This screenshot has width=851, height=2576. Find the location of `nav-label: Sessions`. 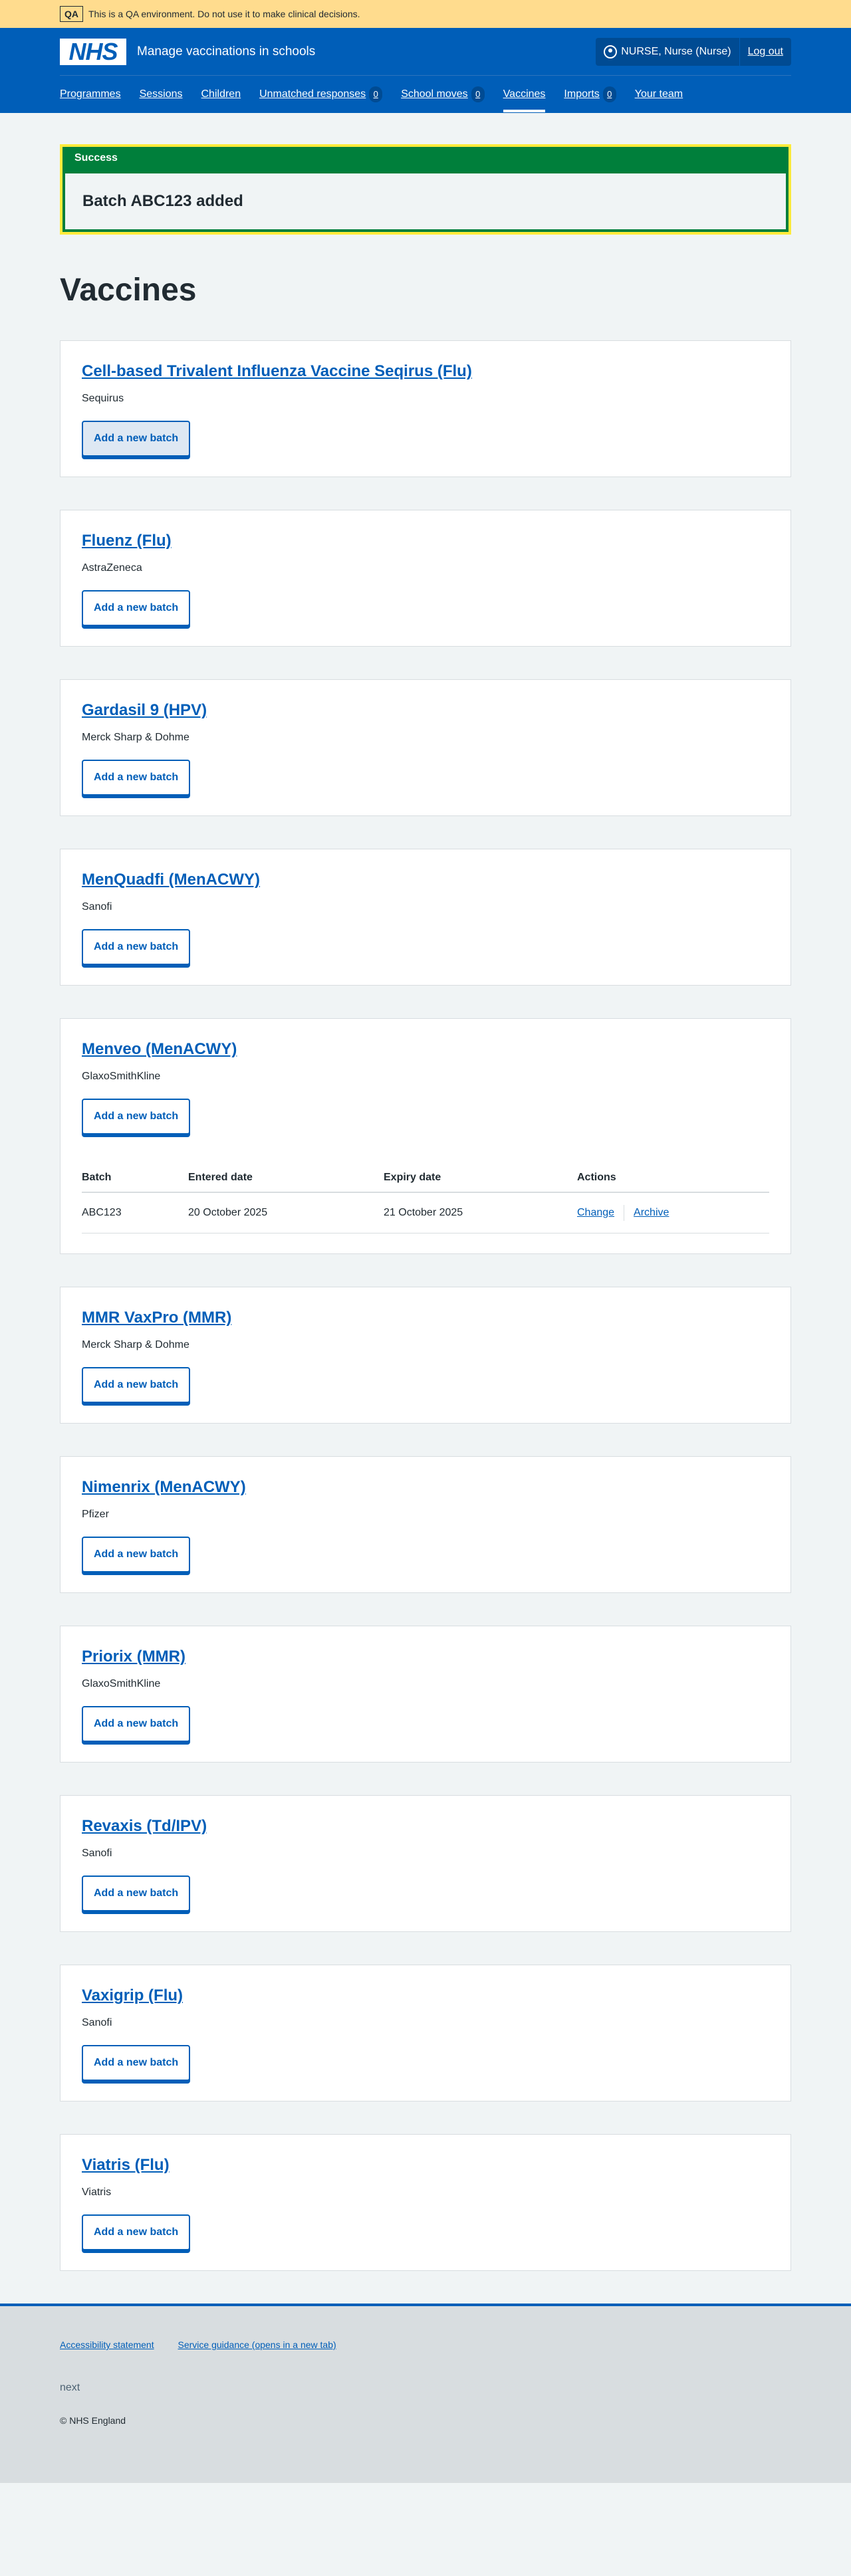

nav-label: Sessions is located at coordinates (161, 94).